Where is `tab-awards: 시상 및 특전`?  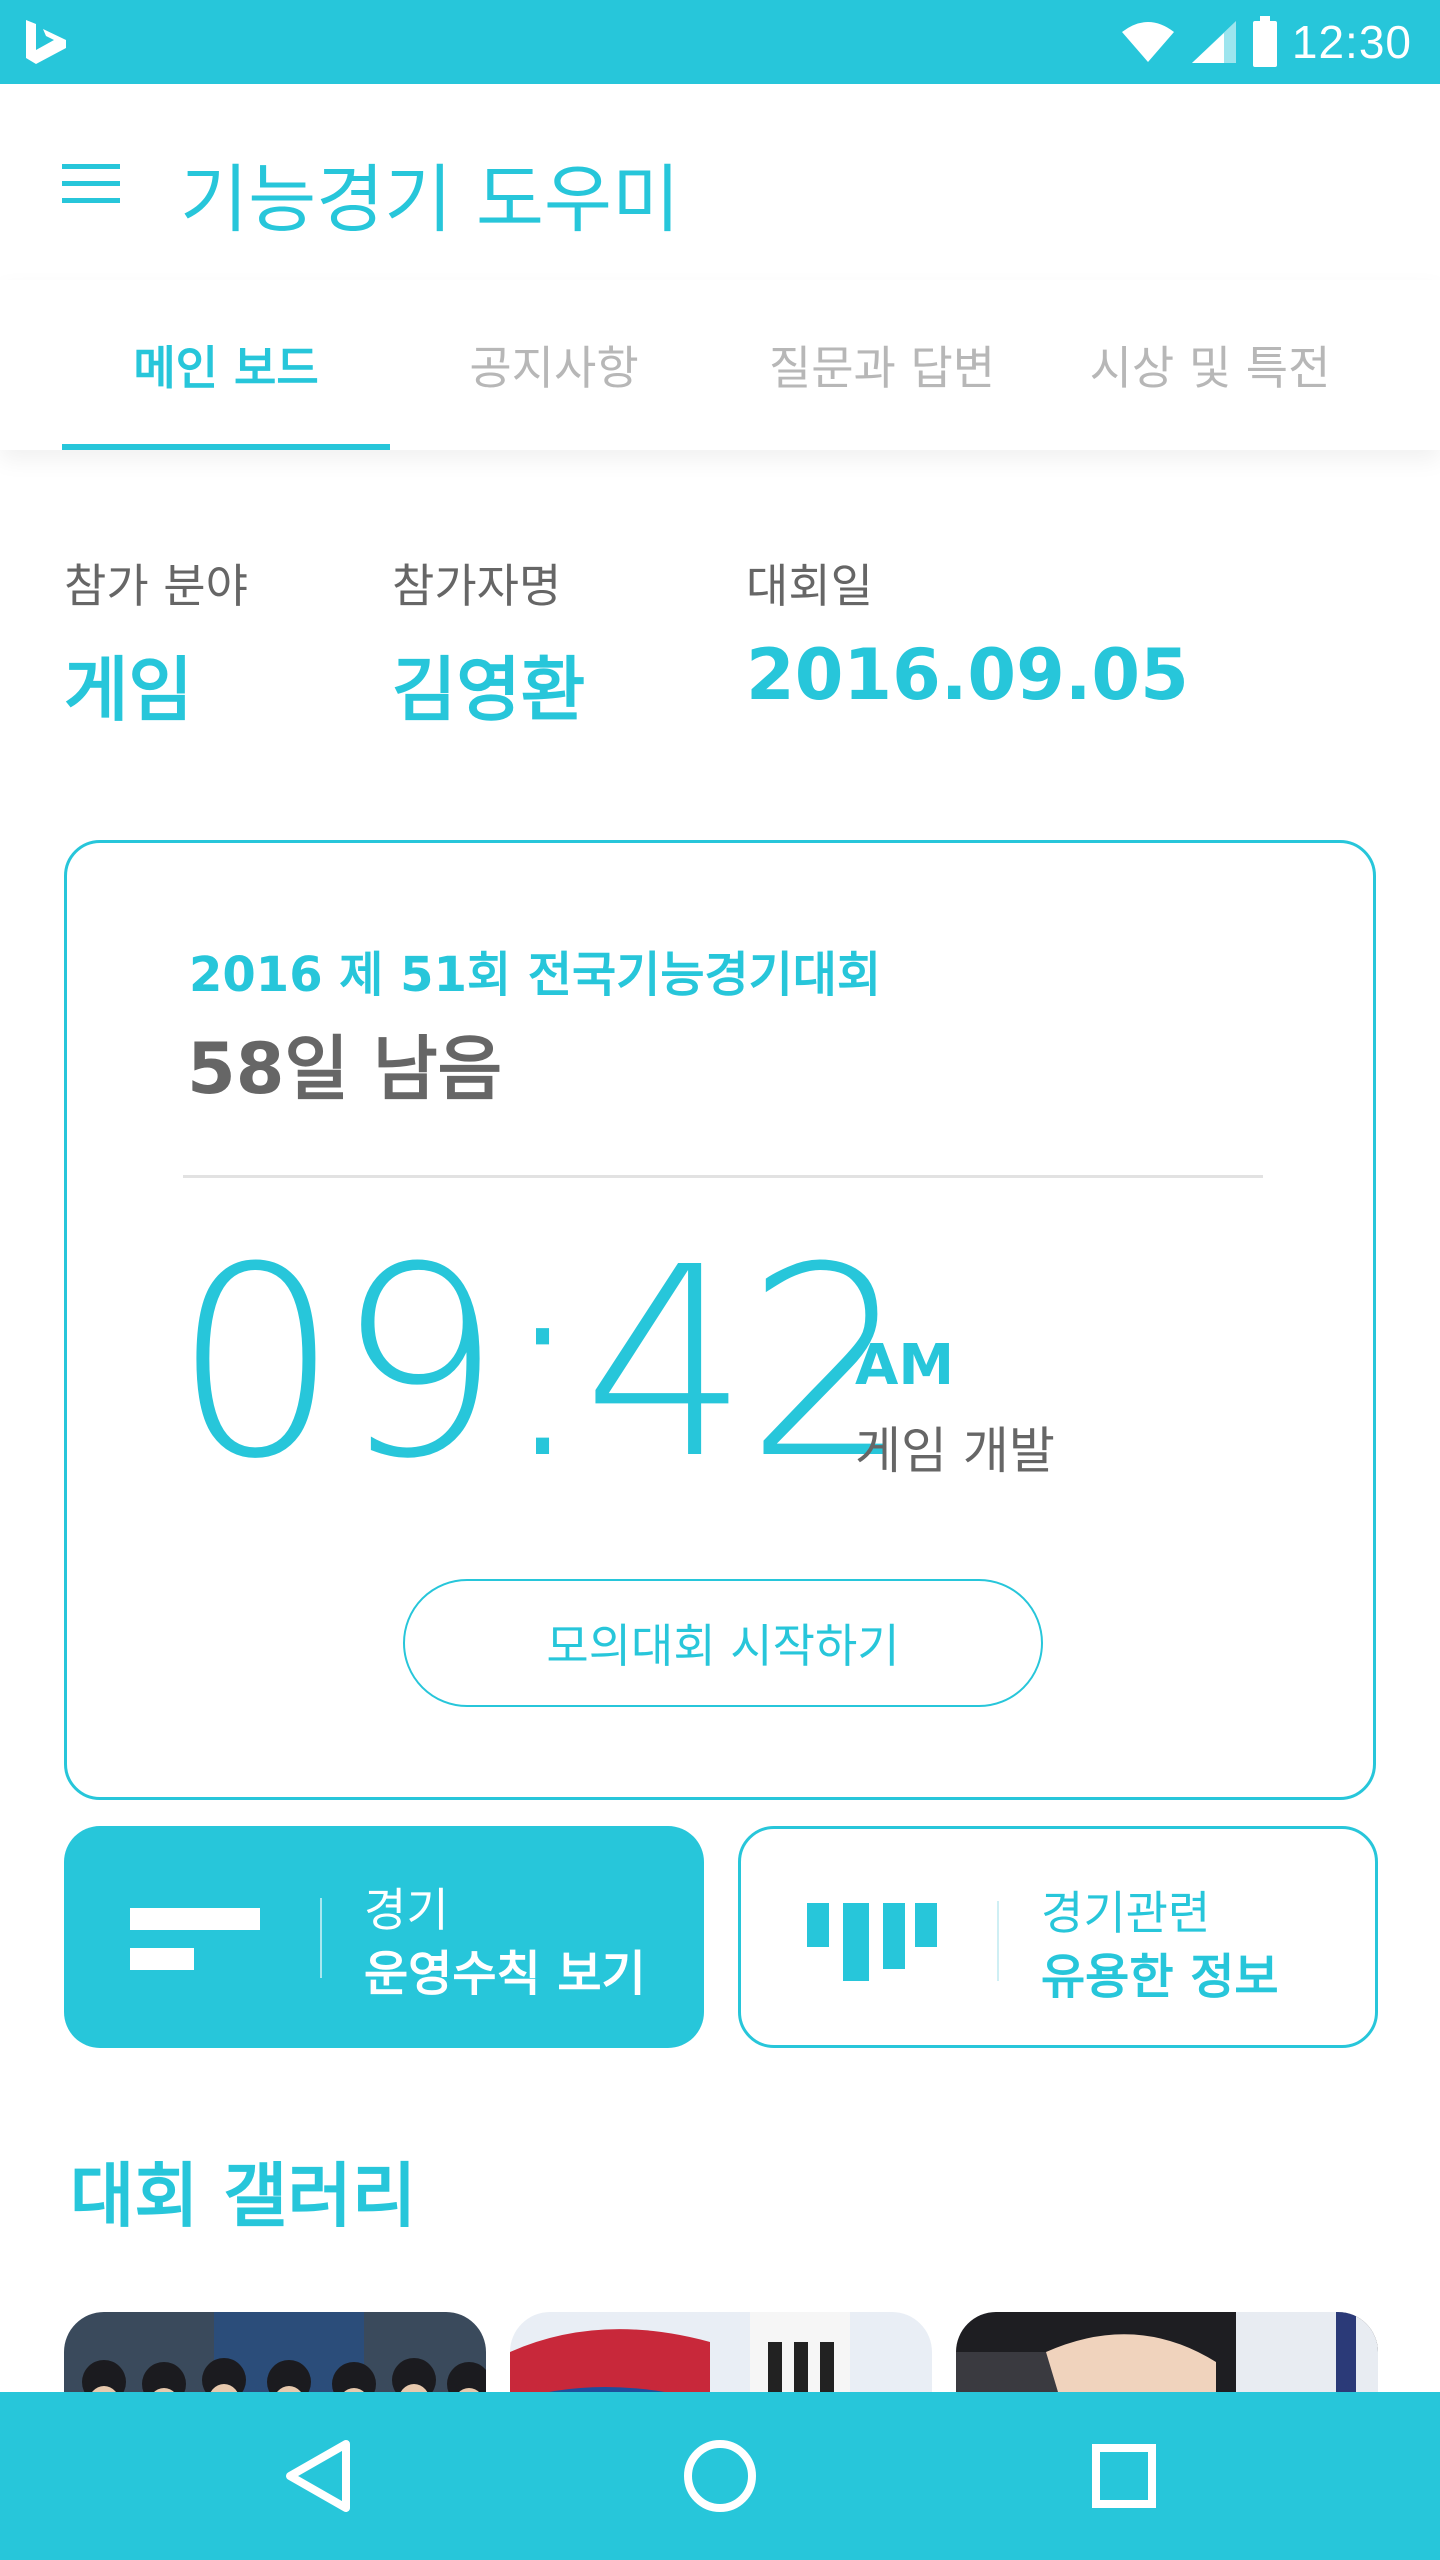 tab-awards: 시상 및 특전 is located at coordinates (1210, 365).